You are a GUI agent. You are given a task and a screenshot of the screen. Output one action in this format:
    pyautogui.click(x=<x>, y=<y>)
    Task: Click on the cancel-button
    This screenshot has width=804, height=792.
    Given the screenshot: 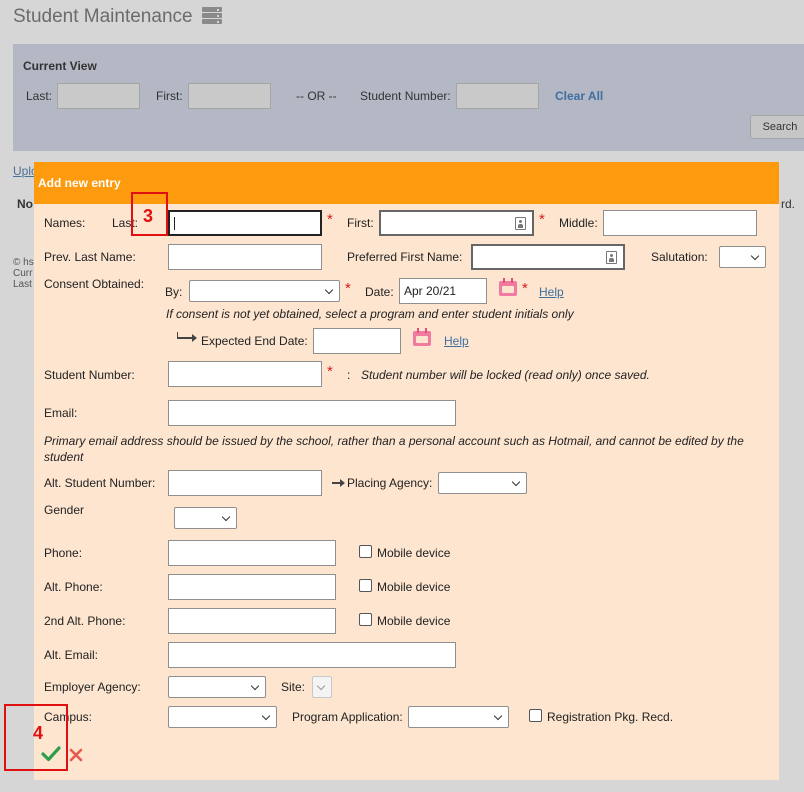 What is the action you would take?
    pyautogui.click(x=76, y=755)
    